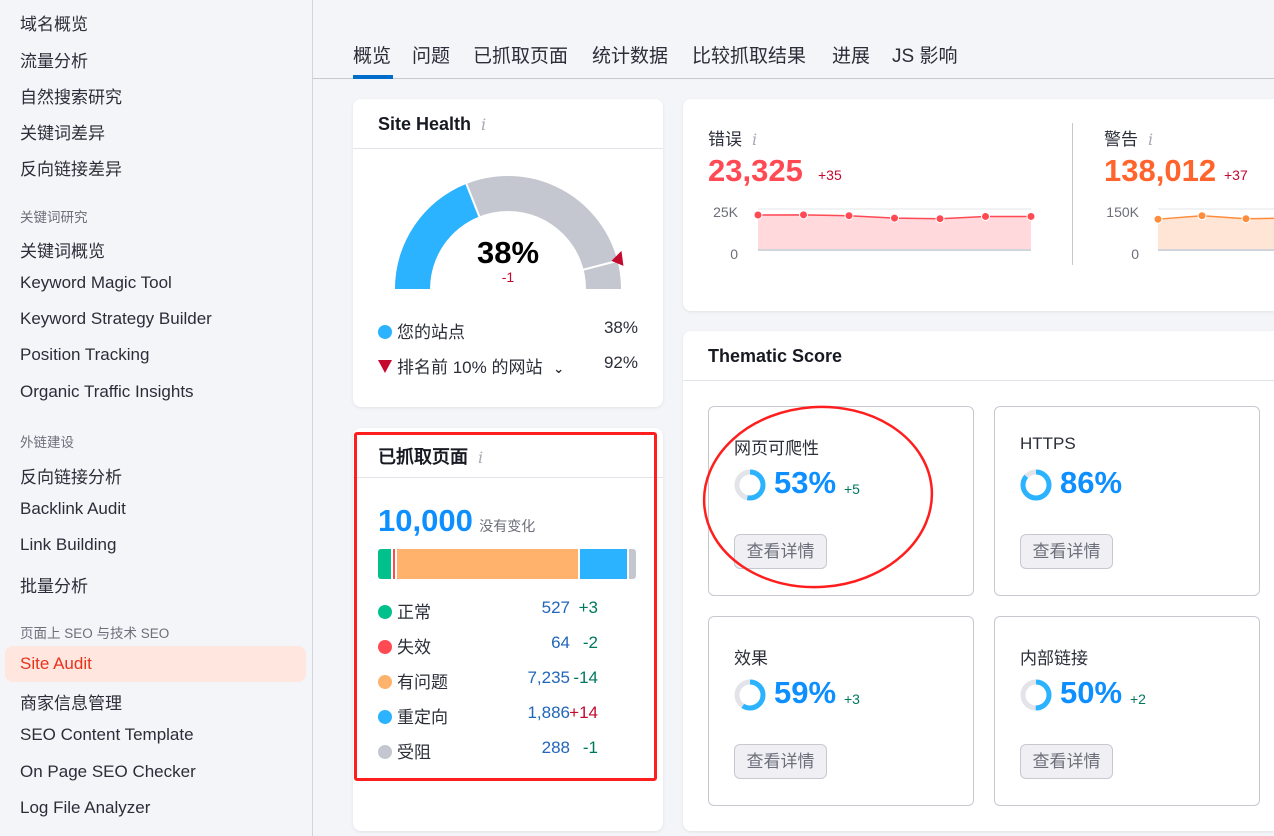 This screenshot has height=836, width=1274. Describe the element at coordinates (54, 22) in the screenshot. I see `sidebar-item-domain-overview: 域名概览` at that location.